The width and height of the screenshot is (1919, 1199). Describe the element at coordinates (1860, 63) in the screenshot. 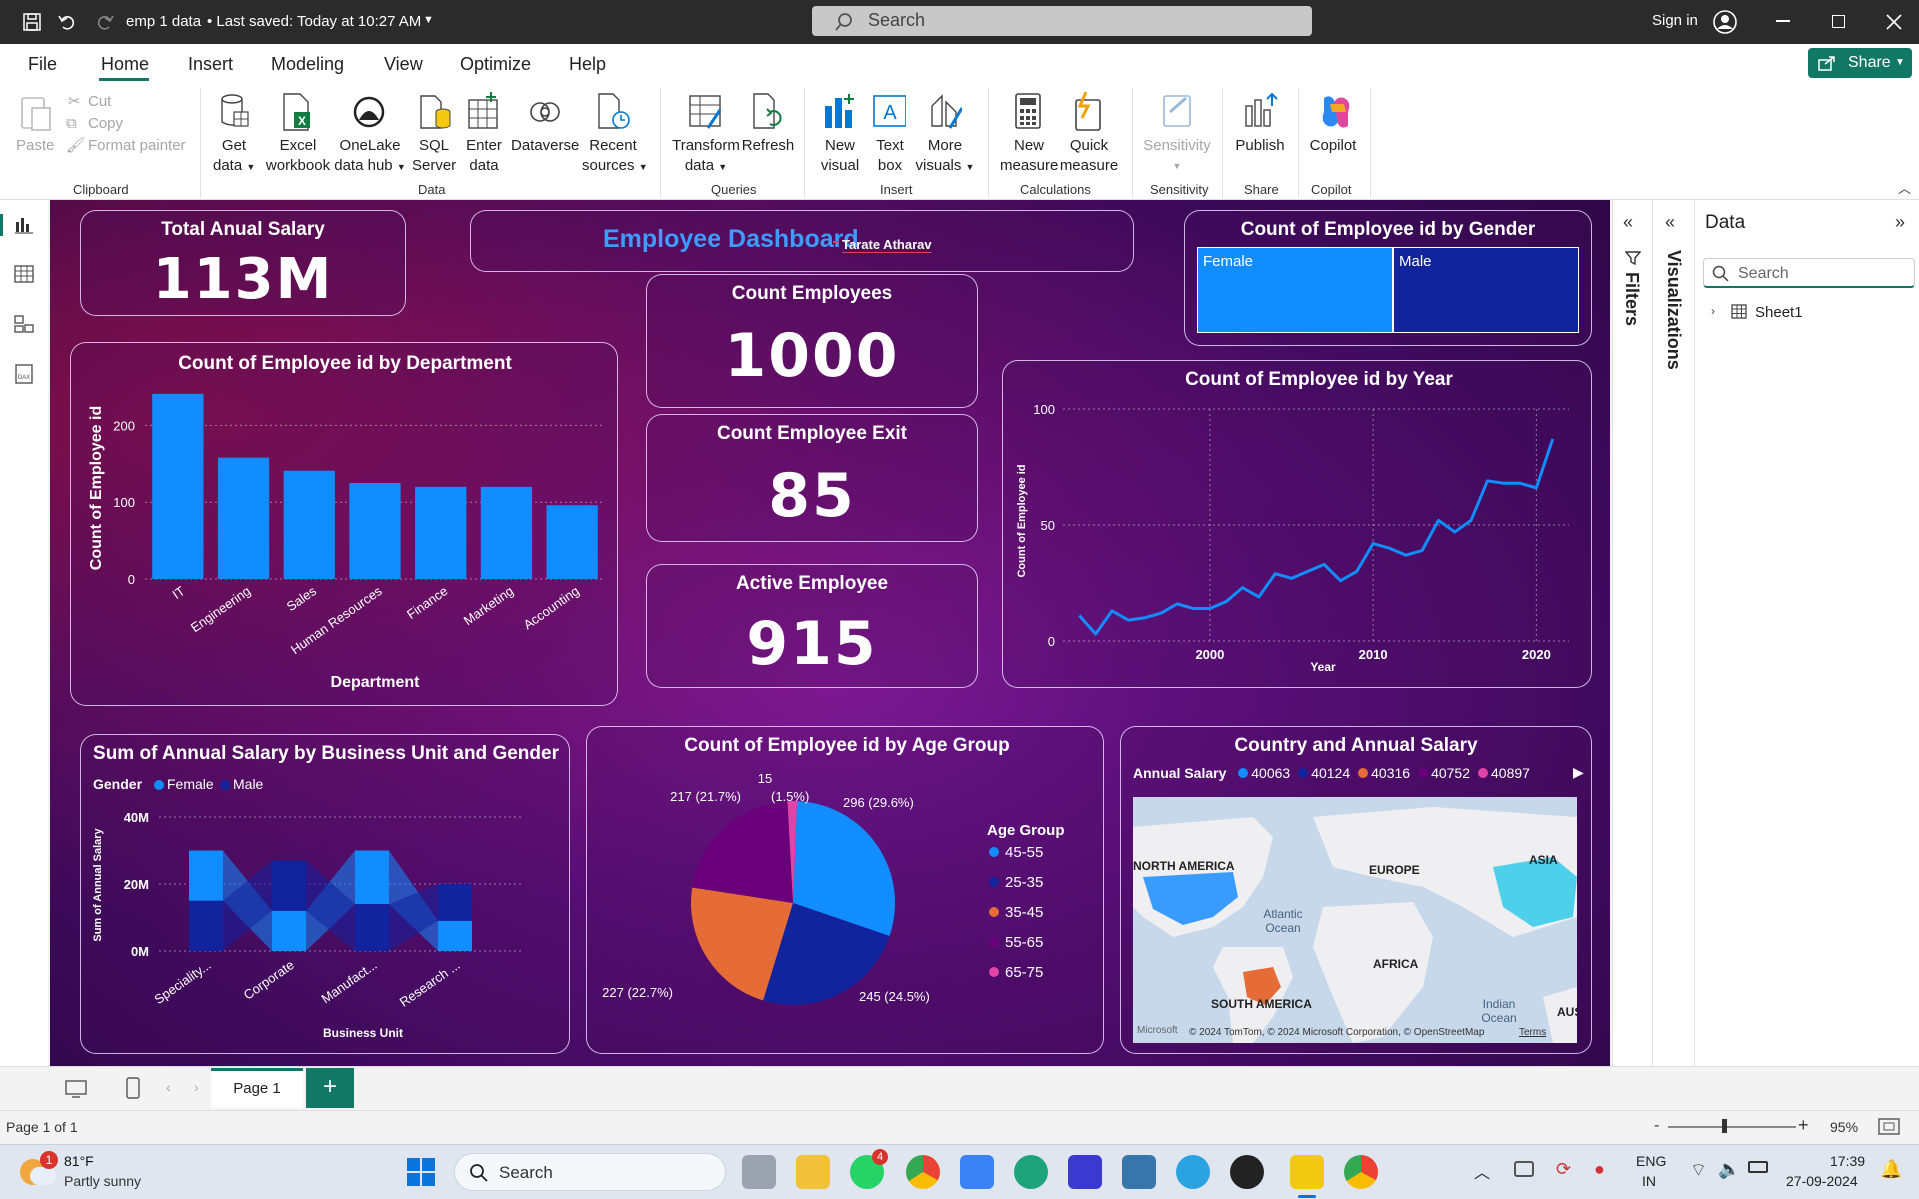

I see `share-button: Share ▼` at that location.